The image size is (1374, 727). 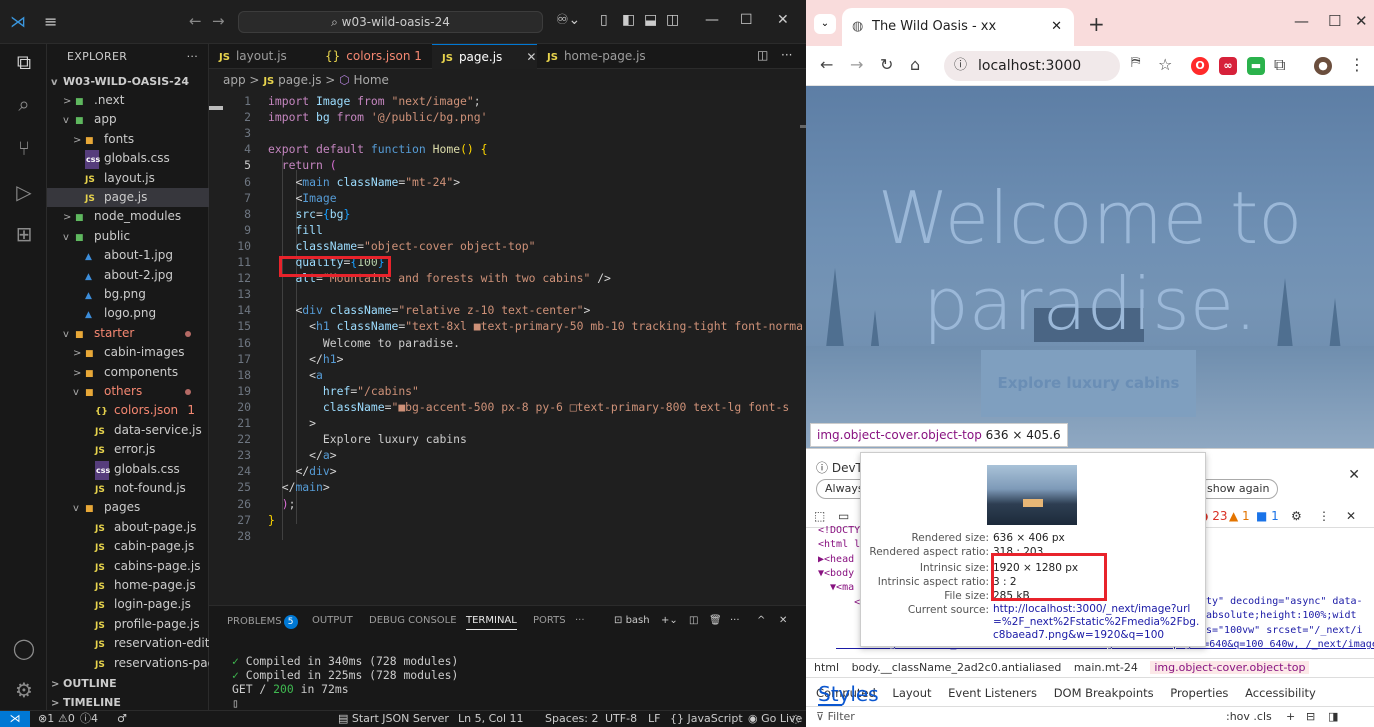 What do you see at coordinates (1280, 693) in the screenshot?
I see `tab-accessibility: Accessibility` at bounding box center [1280, 693].